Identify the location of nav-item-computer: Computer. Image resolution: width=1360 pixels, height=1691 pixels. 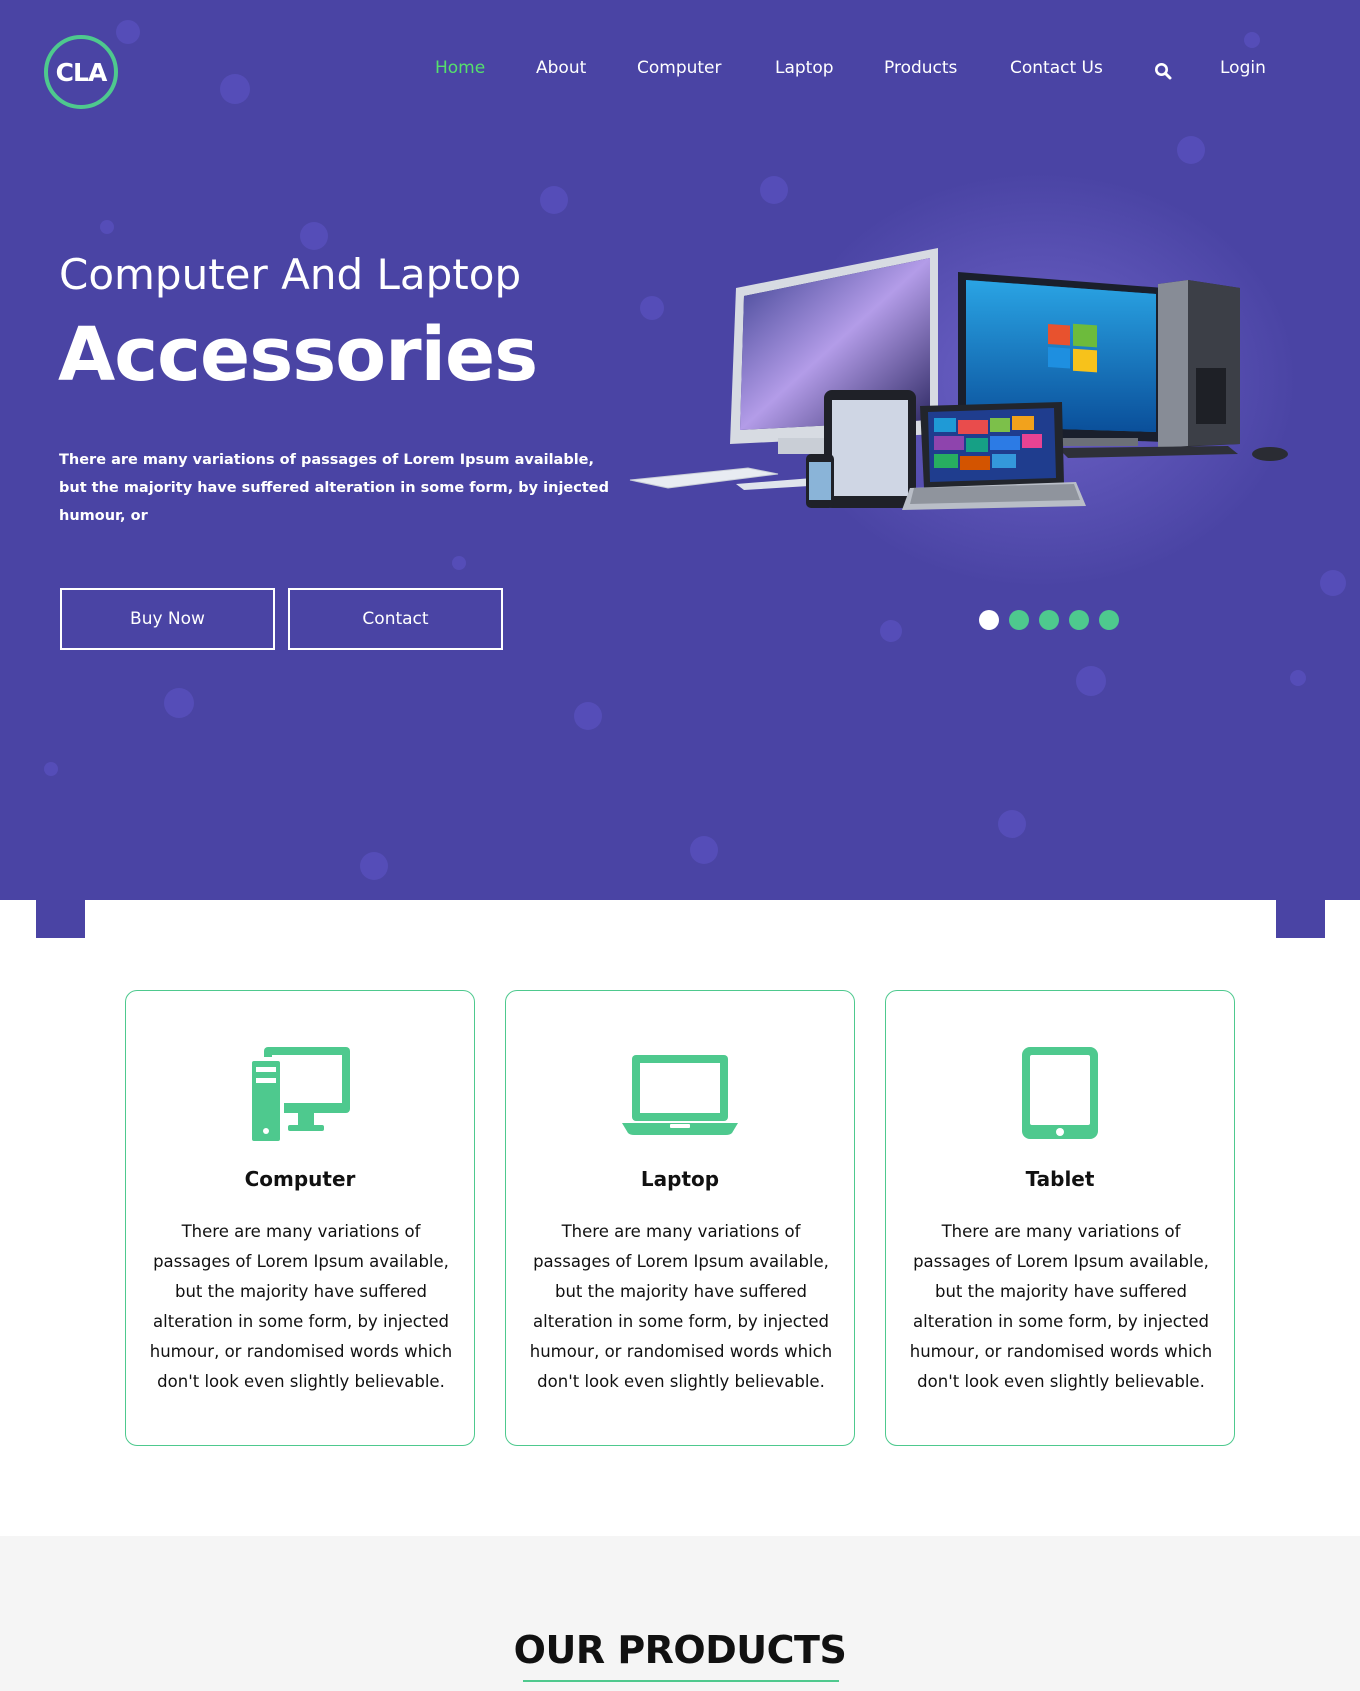
(679, 68).